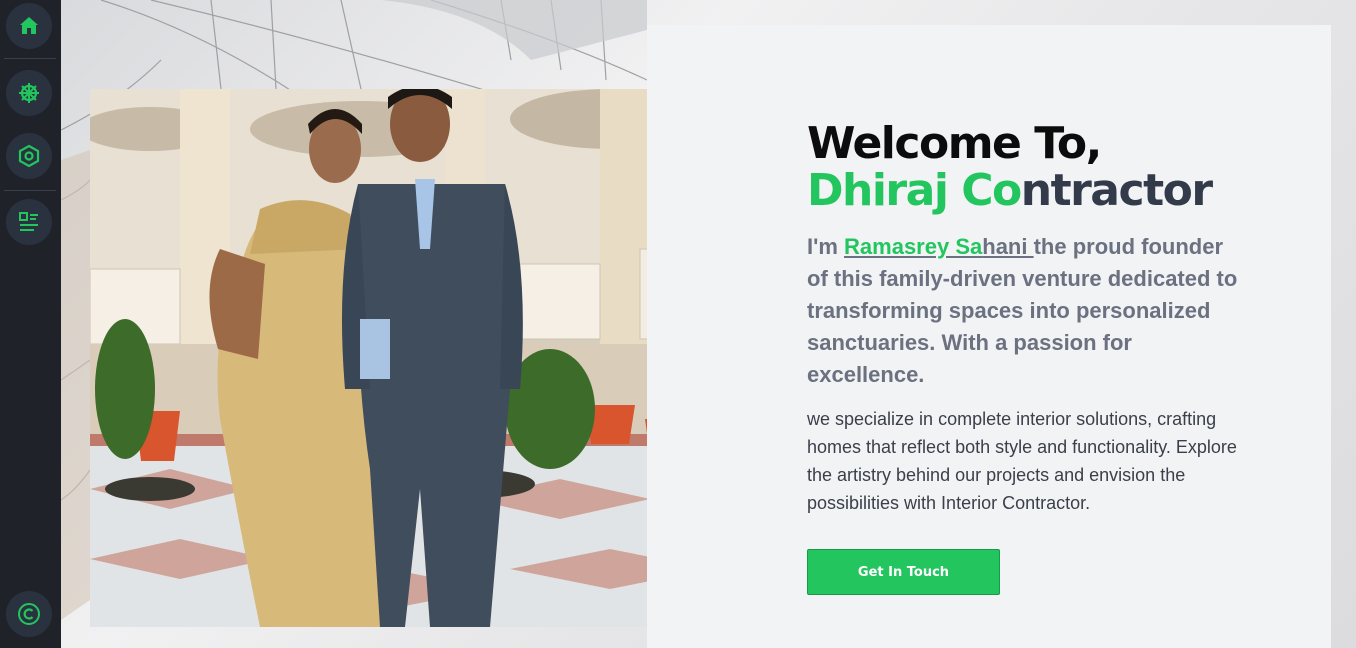 The height and width of the screenshot is (648, 1356). I want to click on sidebar-item-copyright, so click(29, 614).